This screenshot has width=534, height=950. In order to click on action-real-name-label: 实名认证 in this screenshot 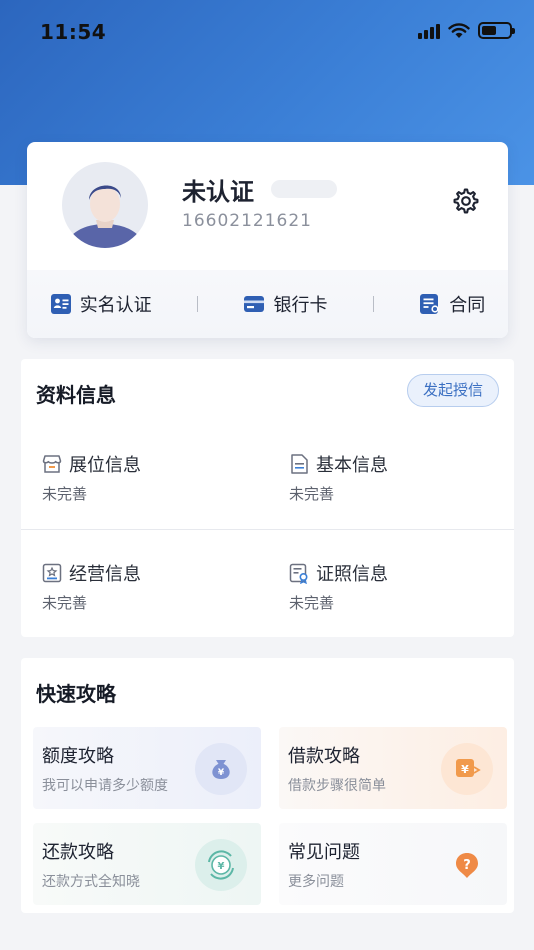, I will do `click(115, 305)`.